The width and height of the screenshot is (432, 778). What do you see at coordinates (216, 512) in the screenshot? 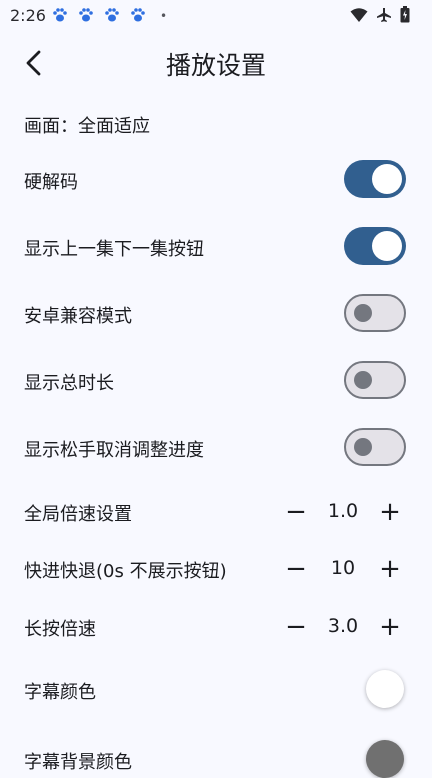
I see `global-speed-row: 全局倍速设置 − 1.0 +` at bounding box center [216, 512].